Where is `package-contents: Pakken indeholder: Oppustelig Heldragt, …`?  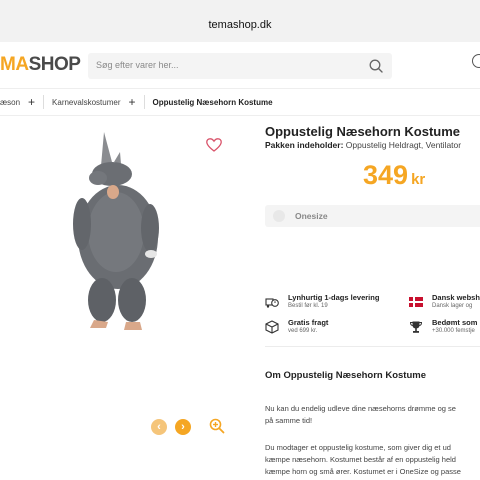
package-contents: Pakken indeholder: Oppustelig Heldragt, … is located at coordinates (363, 145).